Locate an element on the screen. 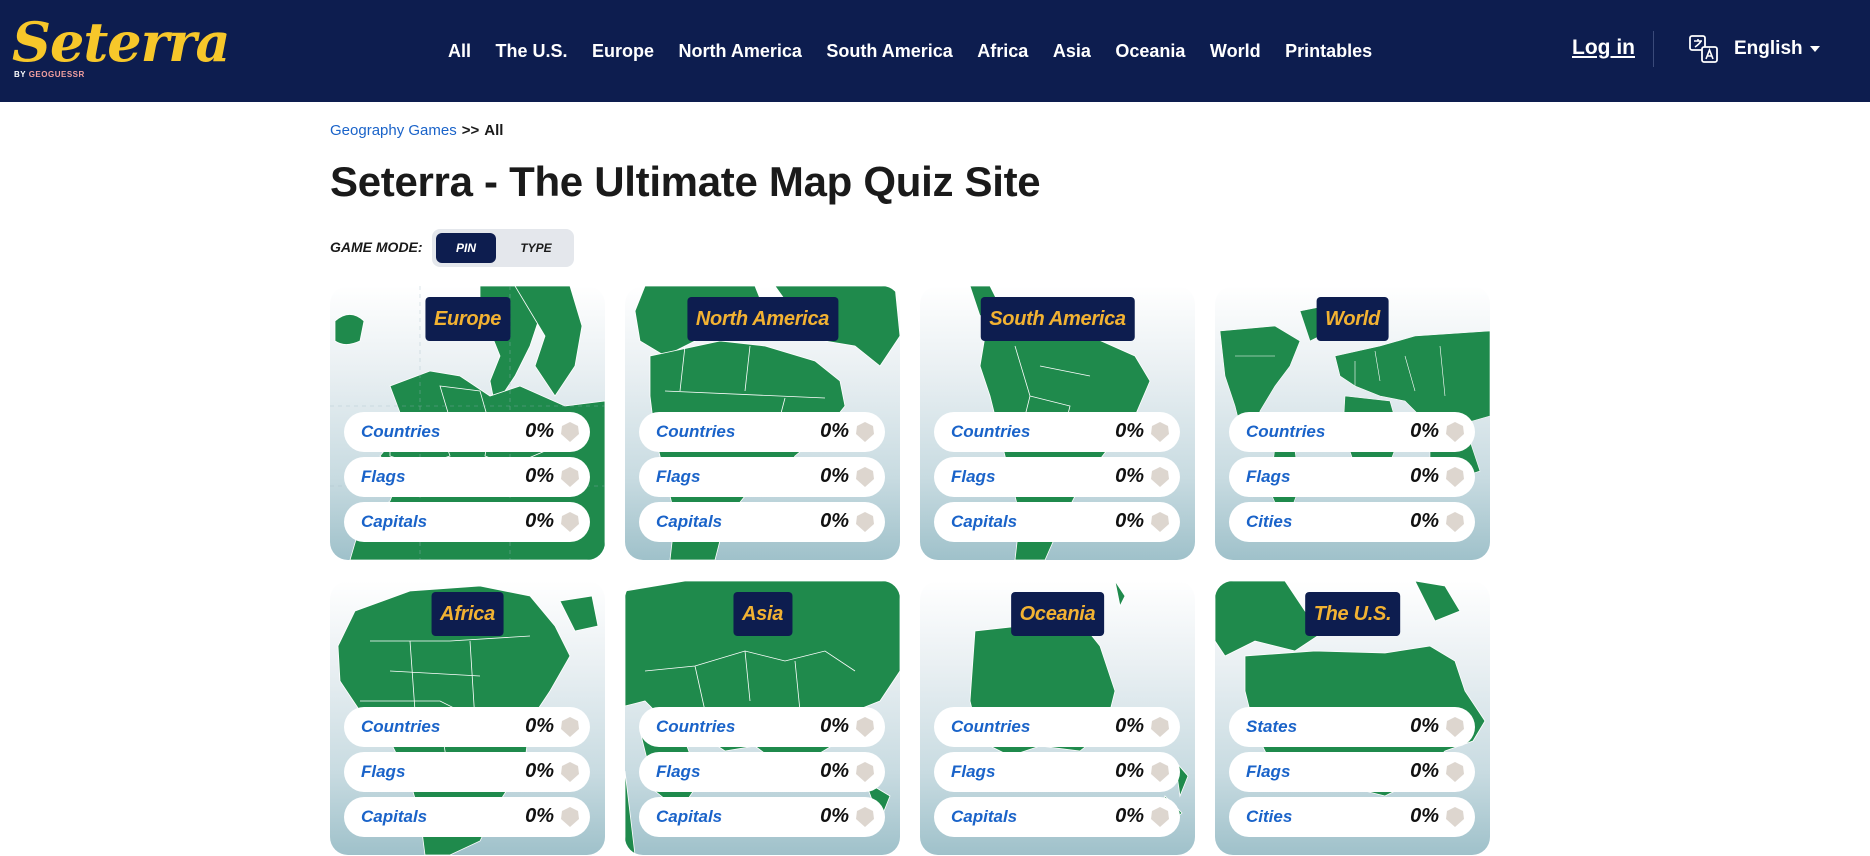  nav-item-south-america: South America is located at coordinates (889, 51).